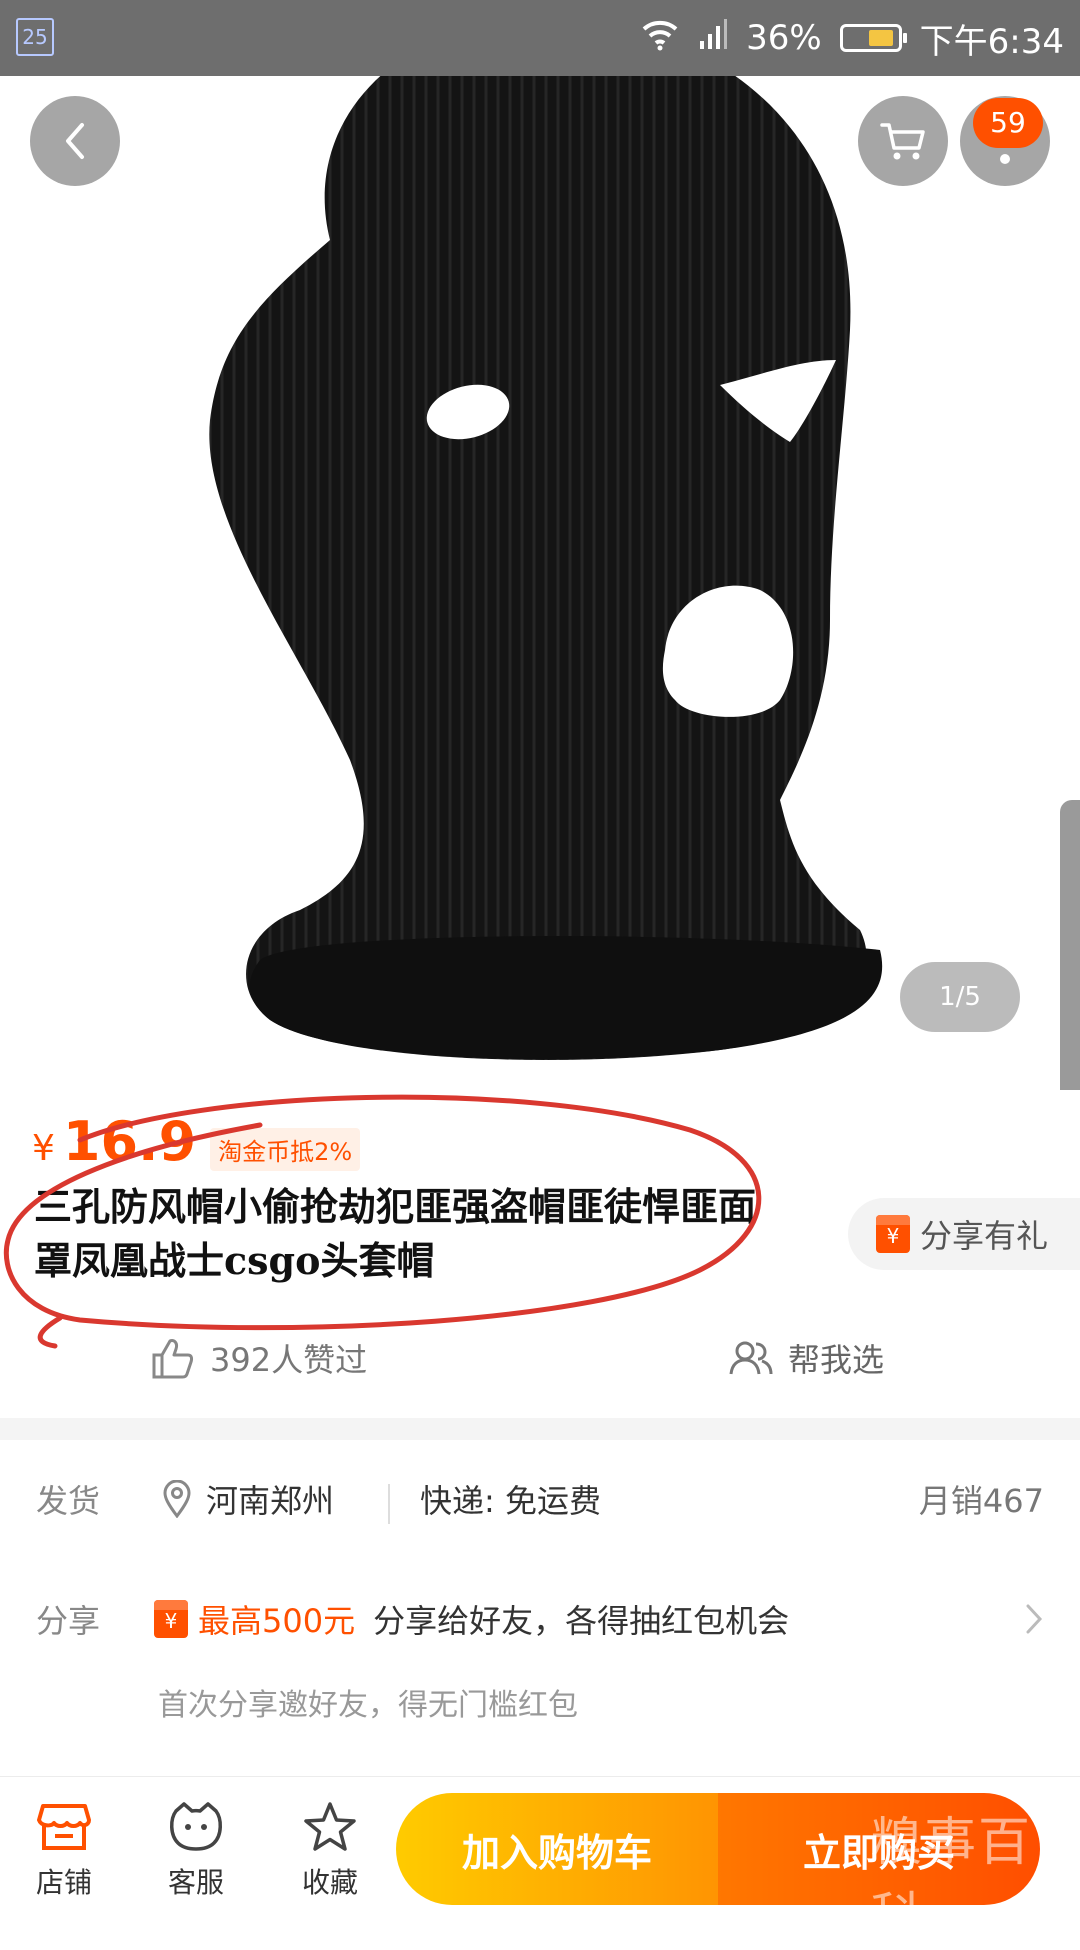  I want to click on customer-service-button: 客服, so click(196, 1849).